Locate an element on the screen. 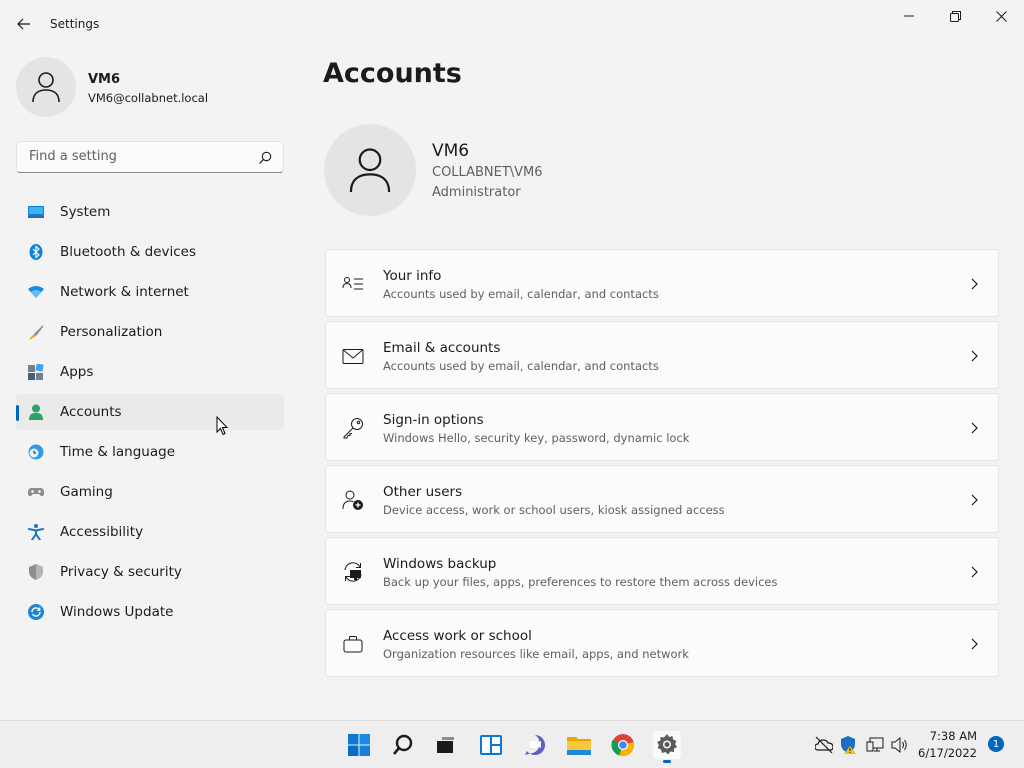  chat-icon is located at coordinates (535, 745).